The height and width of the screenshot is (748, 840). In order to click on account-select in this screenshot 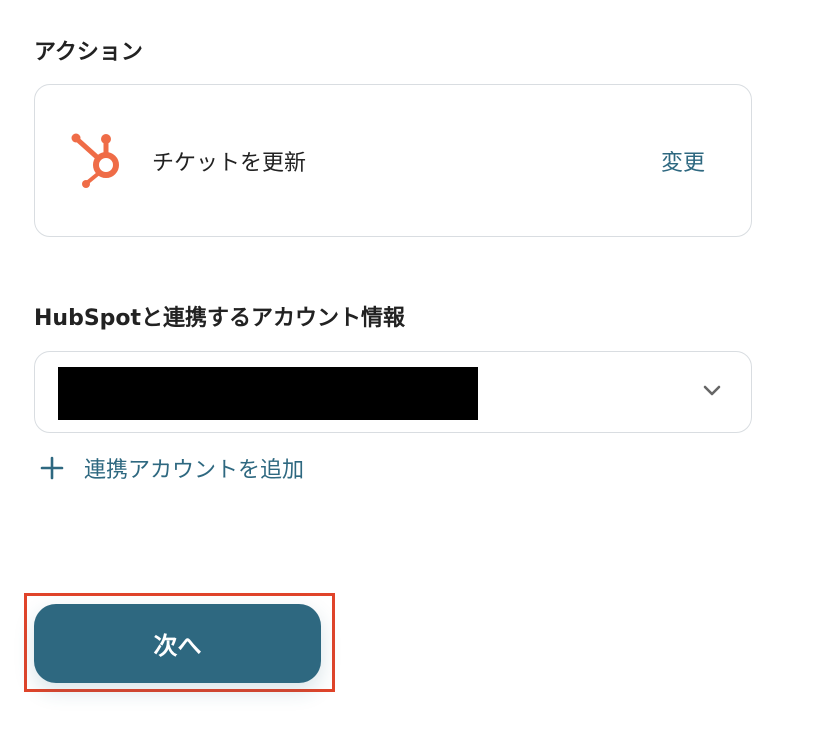, I will do `click(393, 392)`.